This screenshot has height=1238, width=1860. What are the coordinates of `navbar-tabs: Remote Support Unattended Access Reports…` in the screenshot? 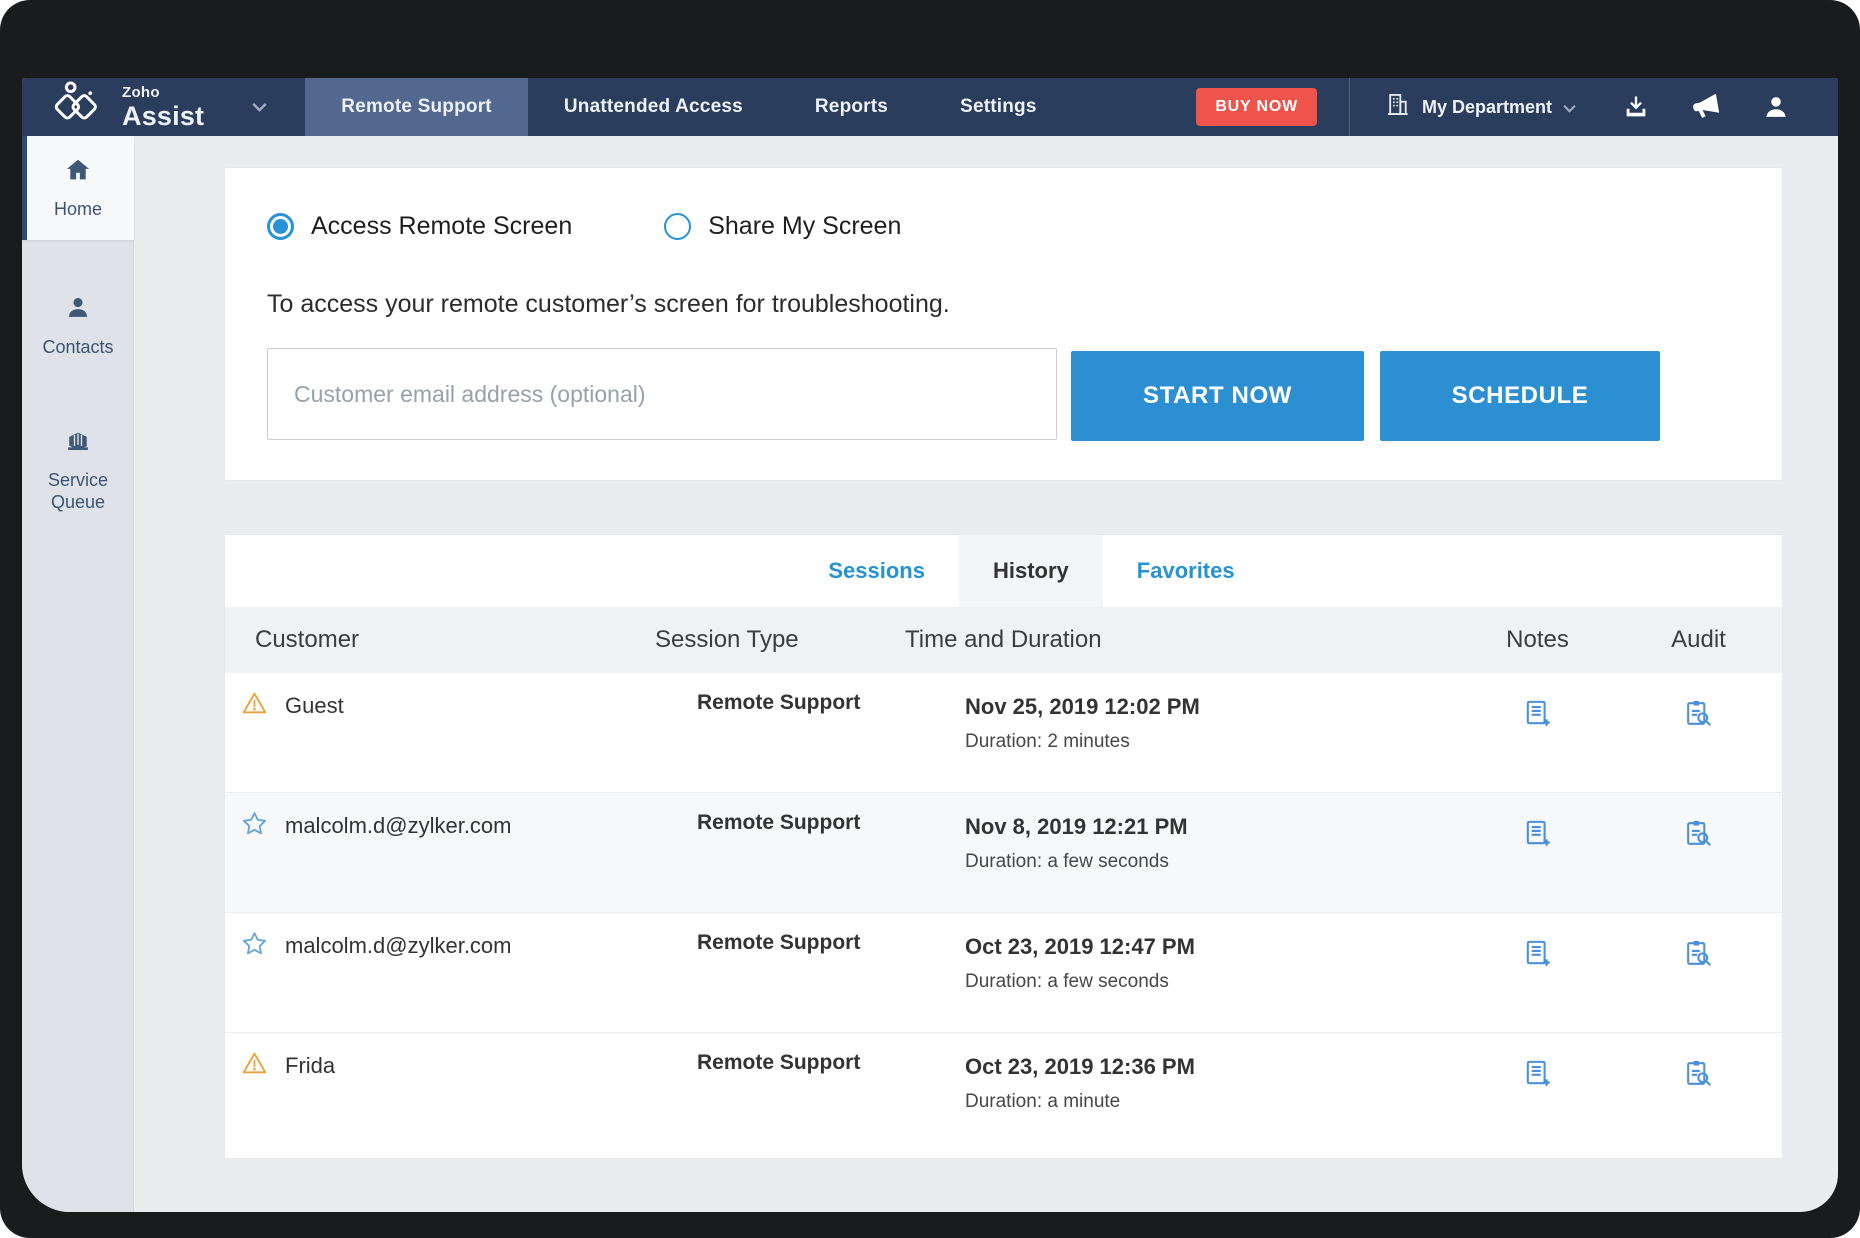 It's located at (688, 107).